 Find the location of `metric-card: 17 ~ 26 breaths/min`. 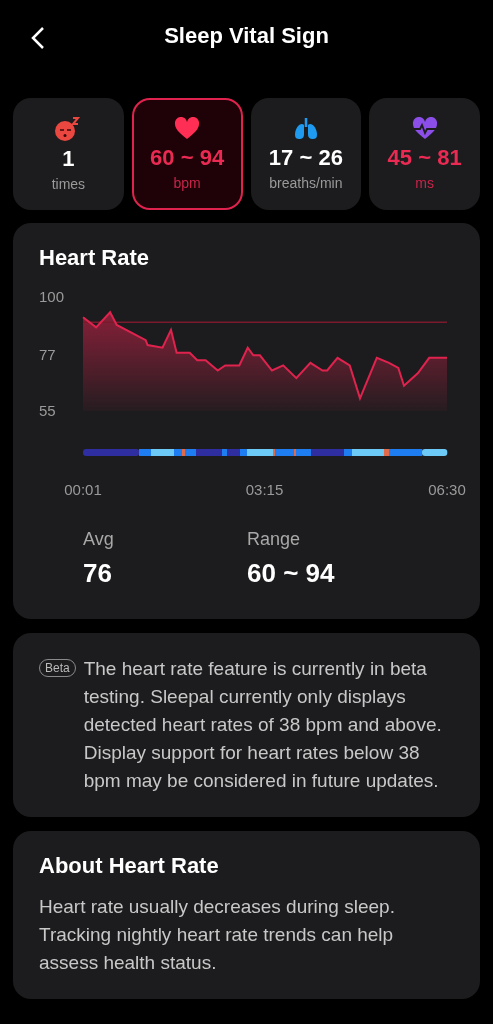

metric-card: 17 ~ 26 breaths/min is located at coordinates (306, 154).